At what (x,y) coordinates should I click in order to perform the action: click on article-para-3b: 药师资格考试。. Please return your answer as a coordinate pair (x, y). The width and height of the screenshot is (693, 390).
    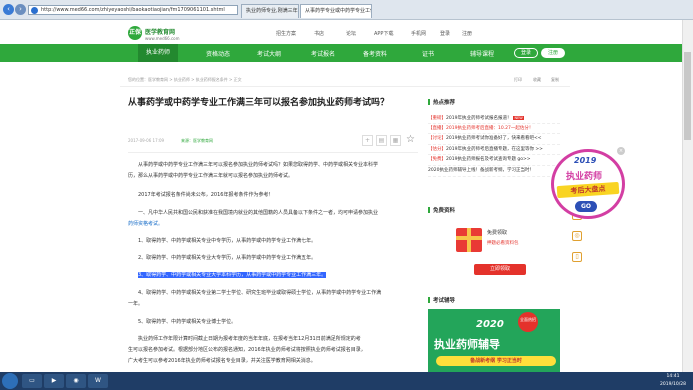
    Looking at the image, I should click on (145, 224).